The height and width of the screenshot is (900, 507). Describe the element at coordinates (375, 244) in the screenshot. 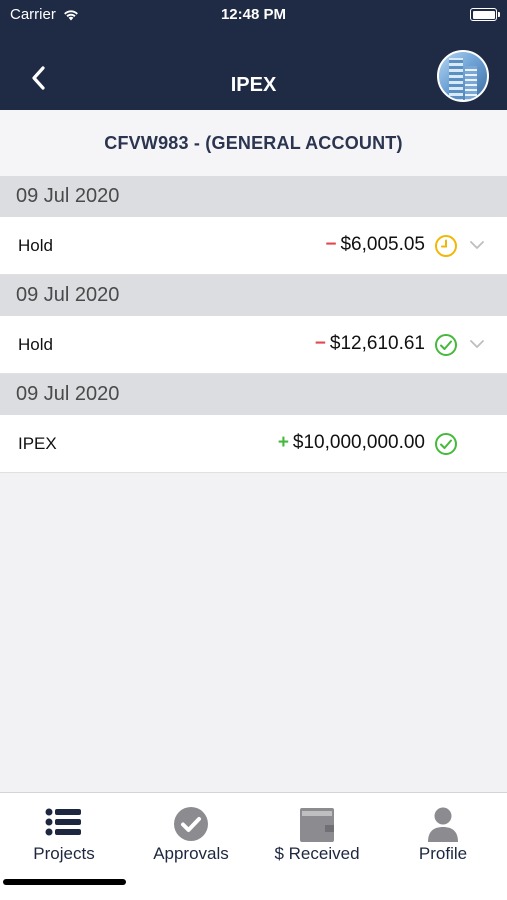

I see `transaction-amount: − $6,005.05` at that location.